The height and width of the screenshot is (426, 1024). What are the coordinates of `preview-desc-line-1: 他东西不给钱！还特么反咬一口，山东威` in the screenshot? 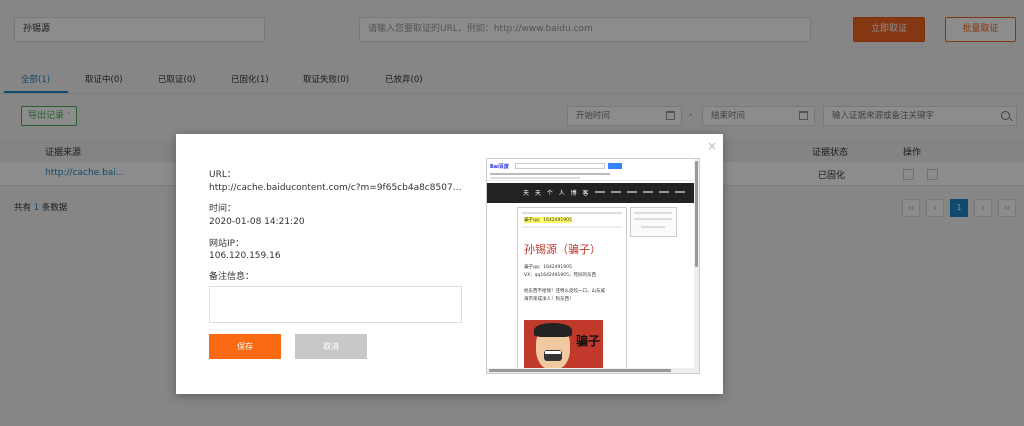 It's located at (564, 291).